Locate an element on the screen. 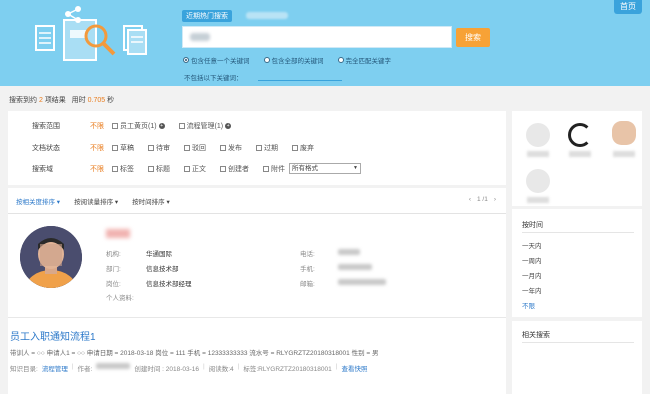  related-search-title: 相关搜索 is located at coordinates (536, 335).